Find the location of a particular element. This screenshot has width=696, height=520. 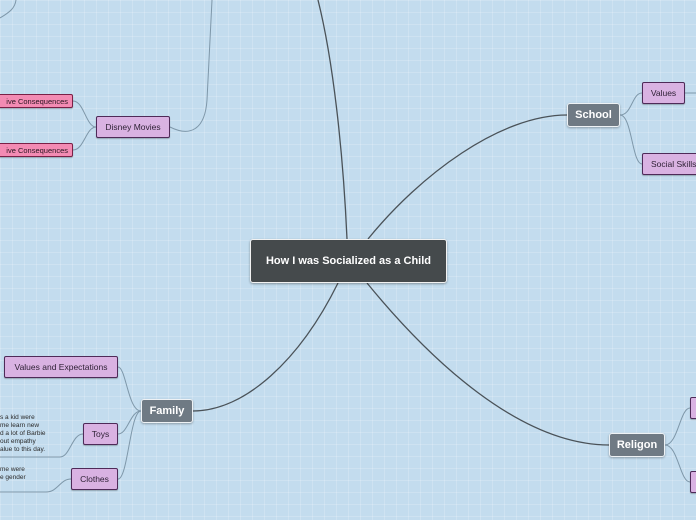

topic-religion: Religon is located at coordinates (637, 445).